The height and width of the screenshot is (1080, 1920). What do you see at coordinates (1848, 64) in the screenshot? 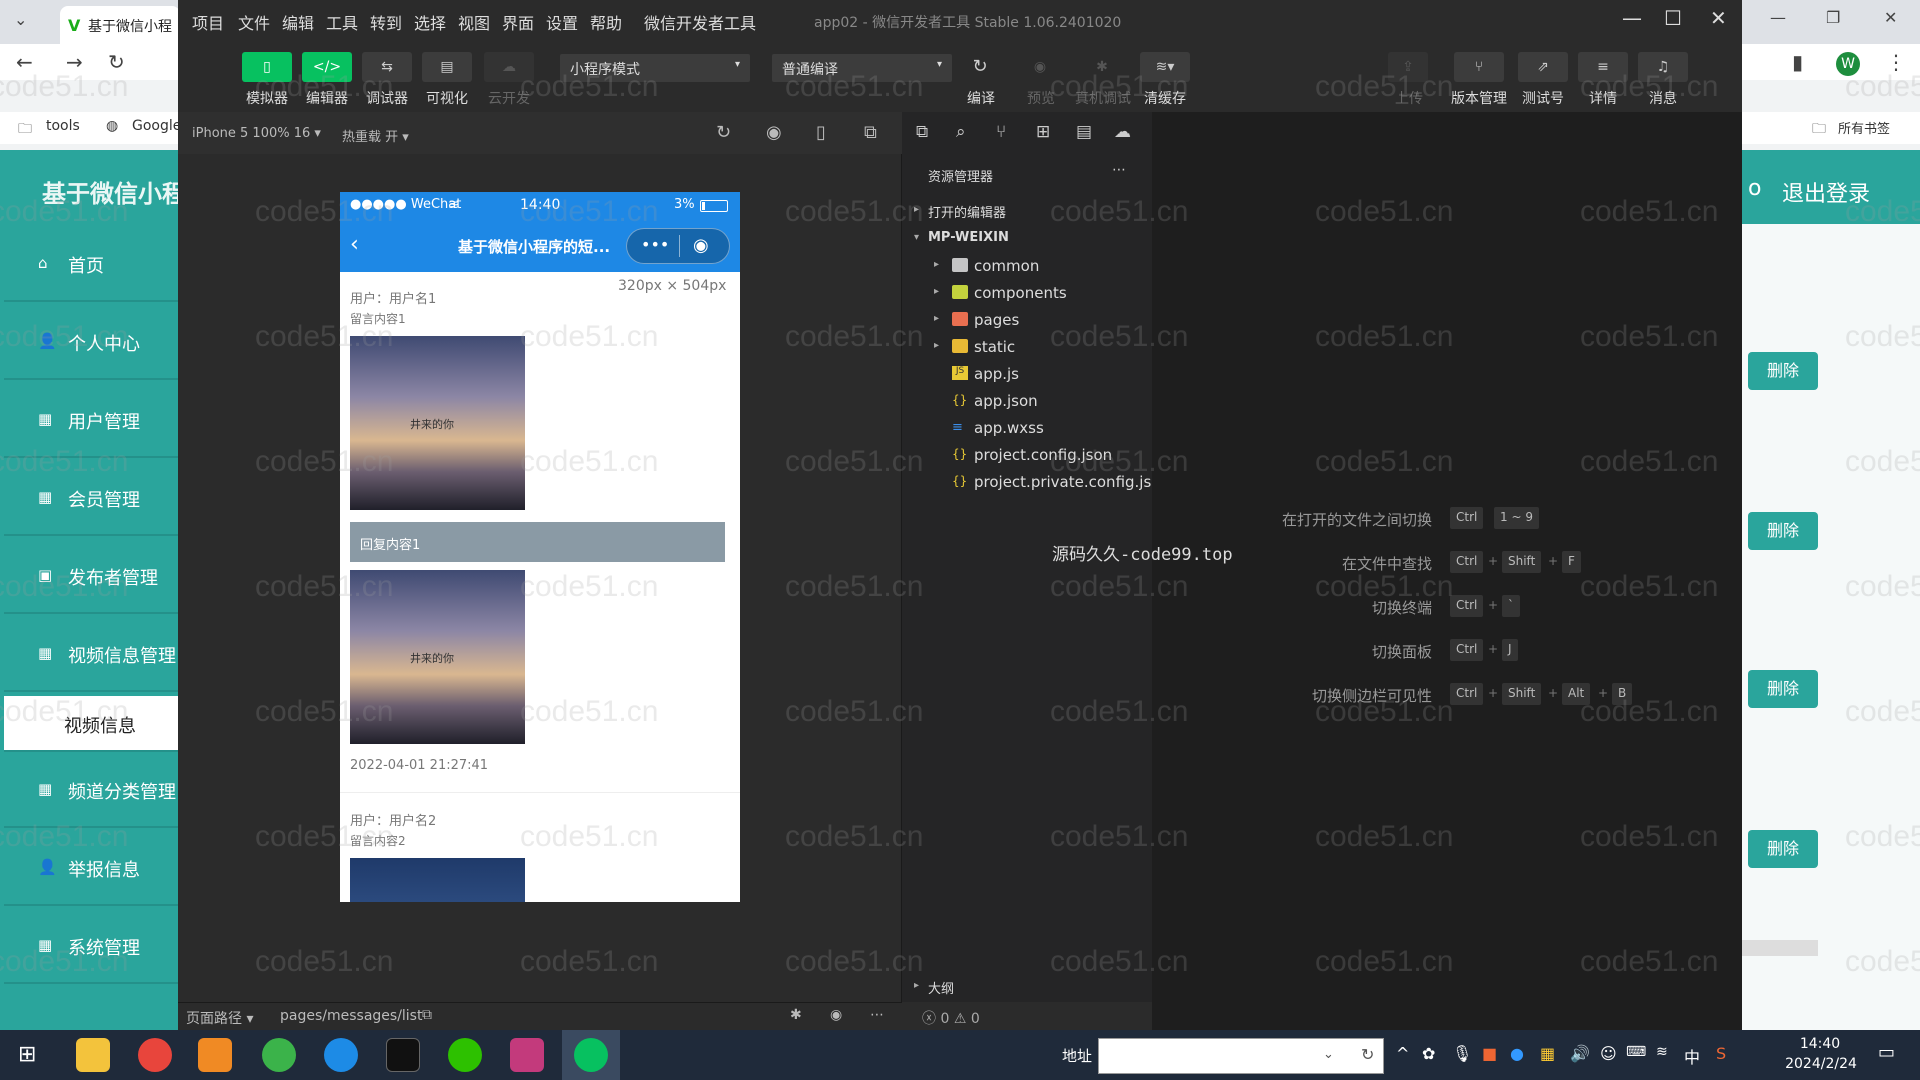
I see `profile-avatar: W` at bounding box center [1848, 64].